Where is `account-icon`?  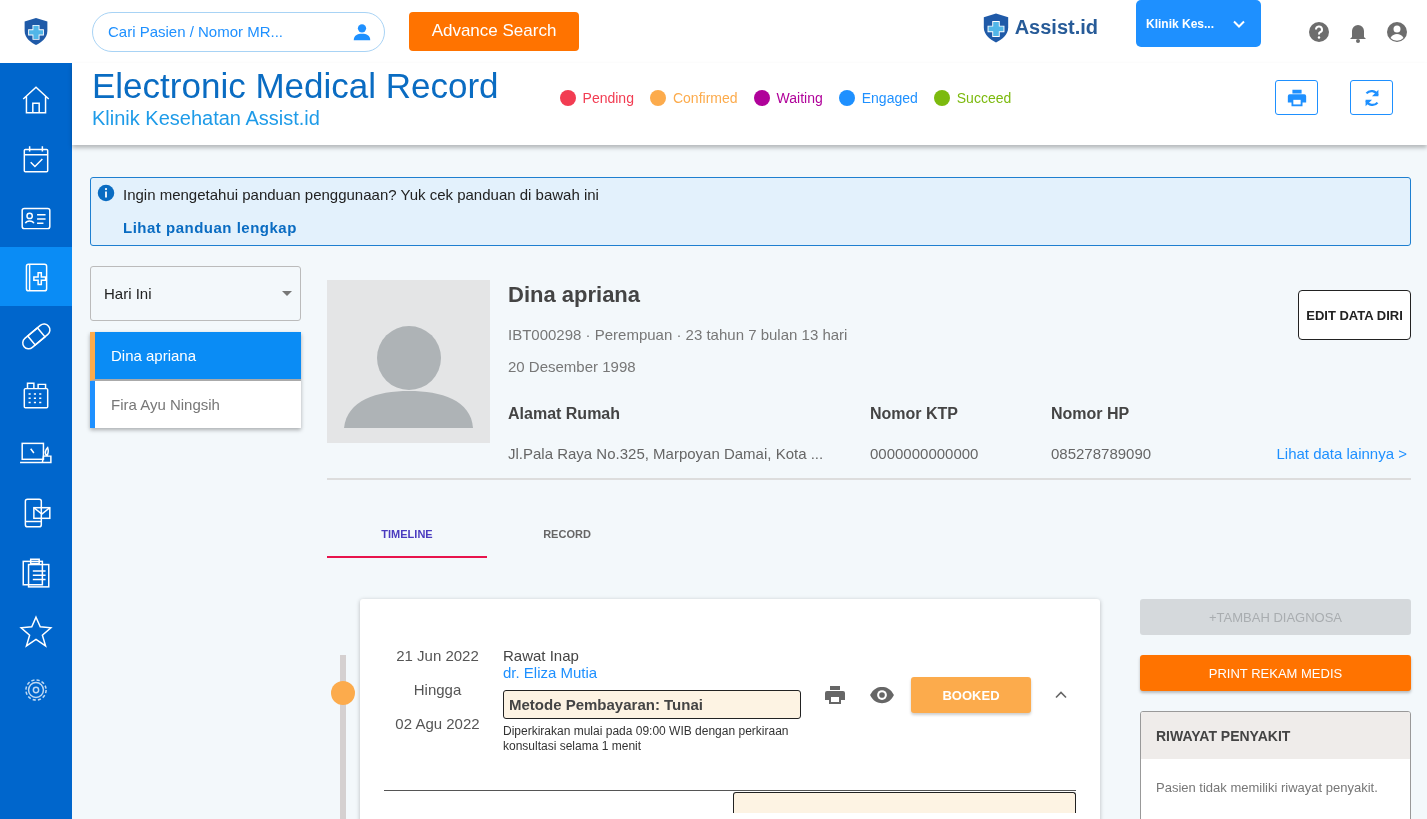 account-icon is located at coordinates (1397, 31).